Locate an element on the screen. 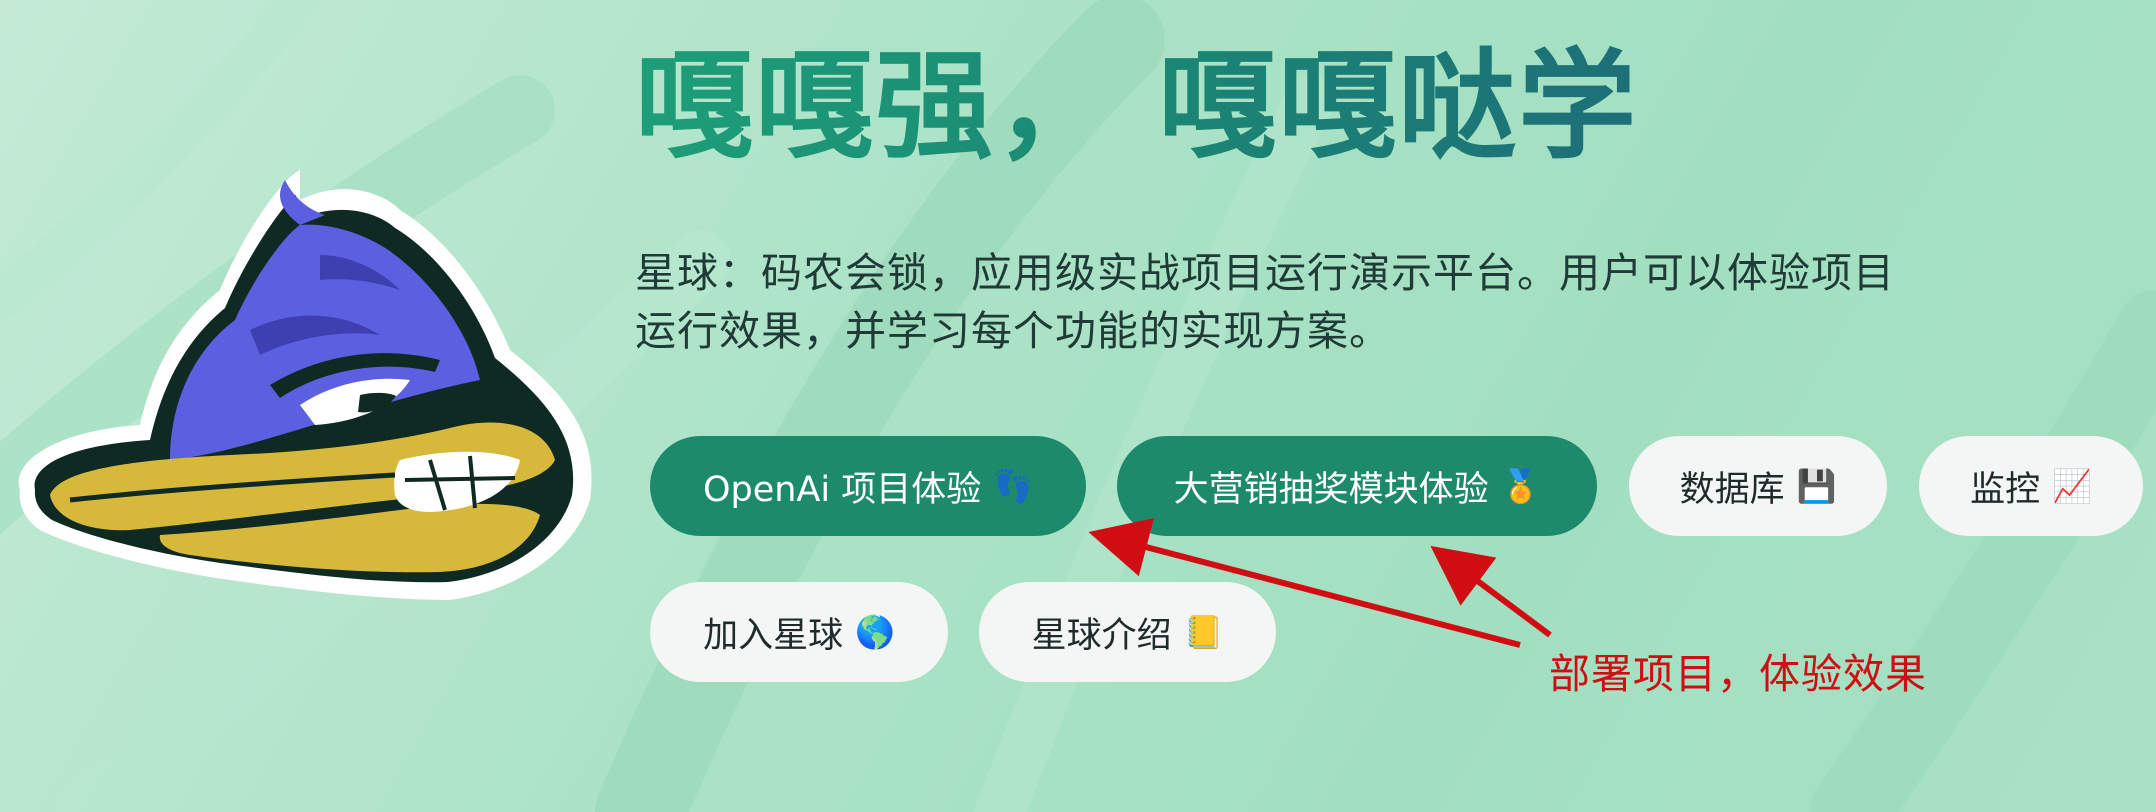 Image resolution: width=2156 pixels, height=812 pixels. button-label: OpenAi 项目体验 is located at coordinates (842, 489).